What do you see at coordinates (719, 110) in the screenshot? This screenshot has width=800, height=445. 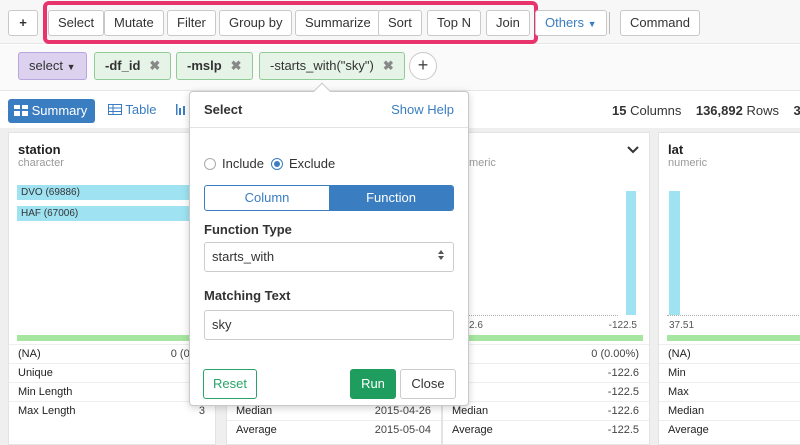 I see `rows-count: 136,892` at bounding box center [719, 110].